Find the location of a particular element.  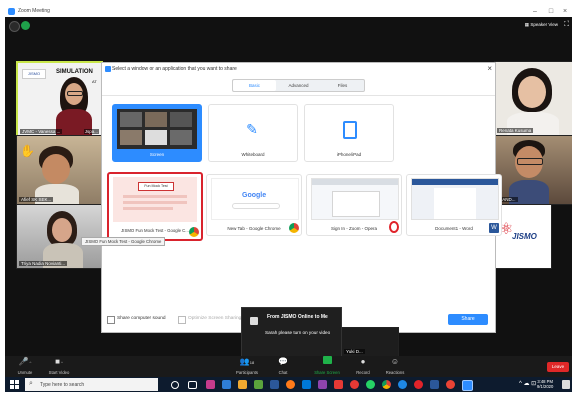

window-title: Zoom Meeting is located at coordinates (34, 11).